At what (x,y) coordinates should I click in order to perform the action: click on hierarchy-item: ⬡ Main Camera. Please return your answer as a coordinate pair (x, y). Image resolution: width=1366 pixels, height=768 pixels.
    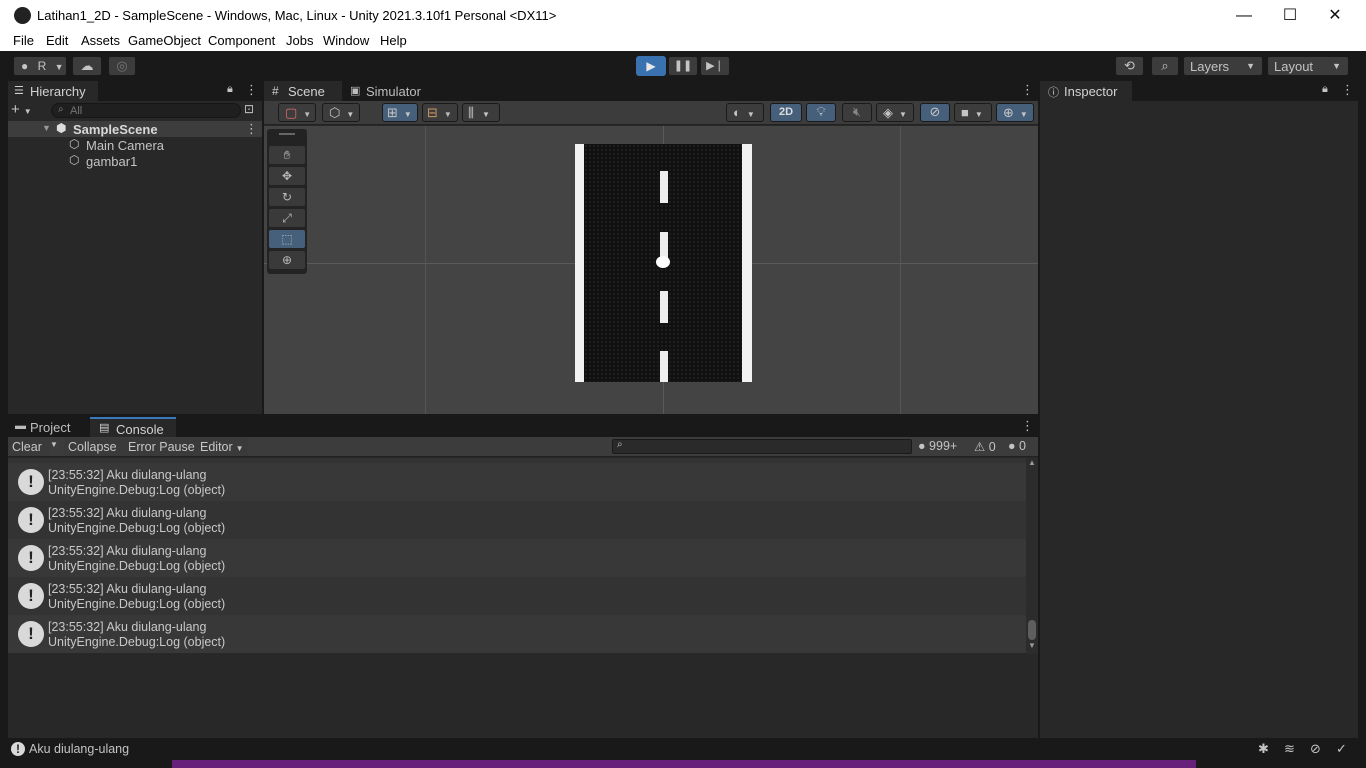
    Looking at the image, I should click on (135, 145).